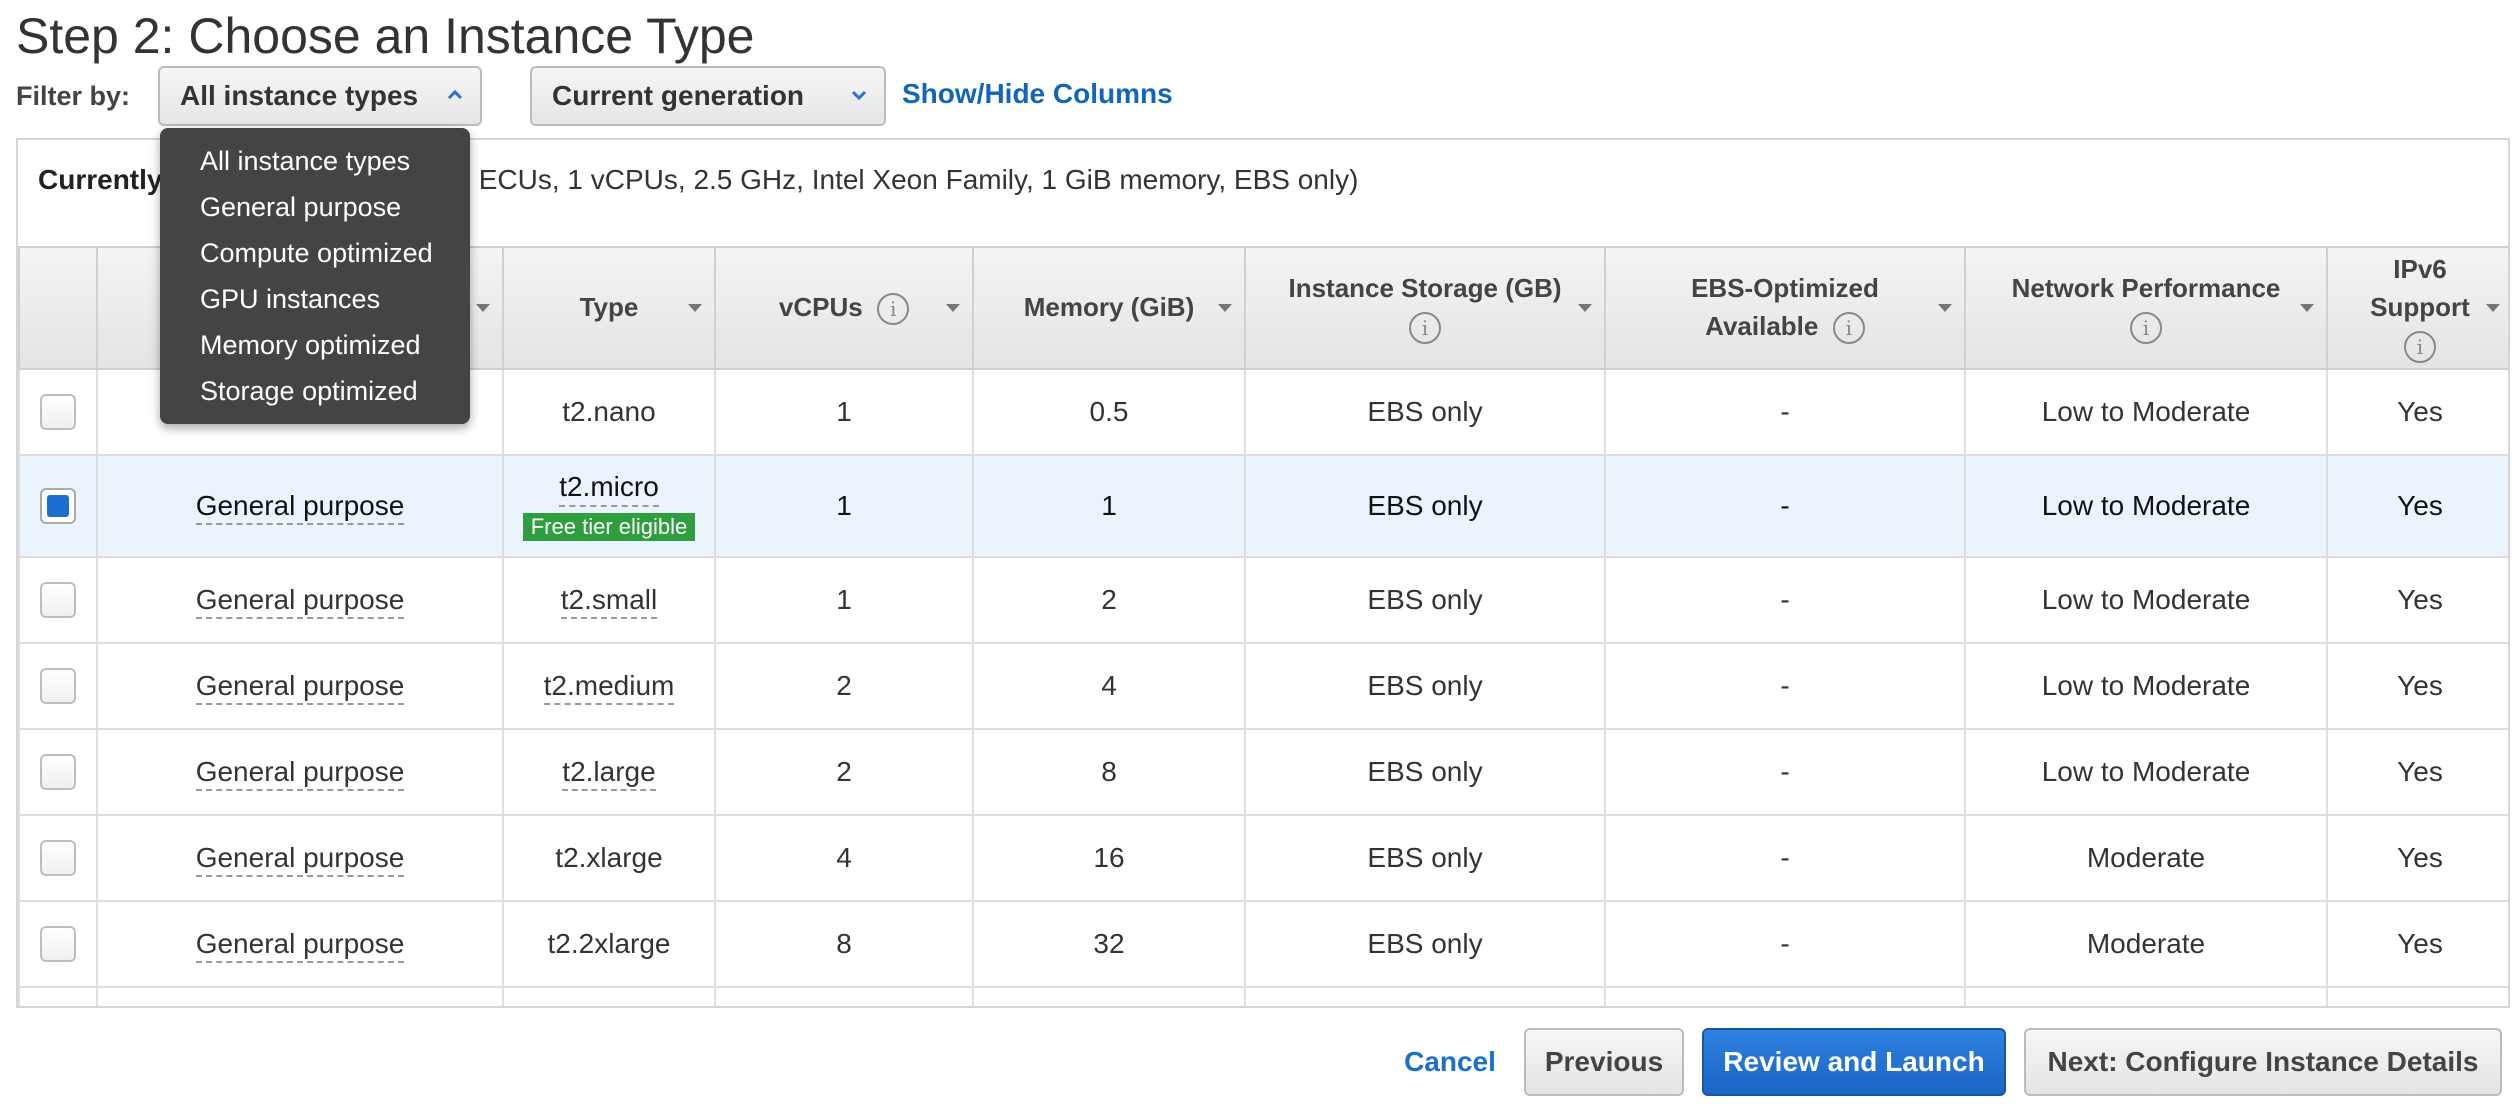 This screenshot has height=1104, width=2520. I want to click on dropdown-option-general: General purpose, so click(315, 207).